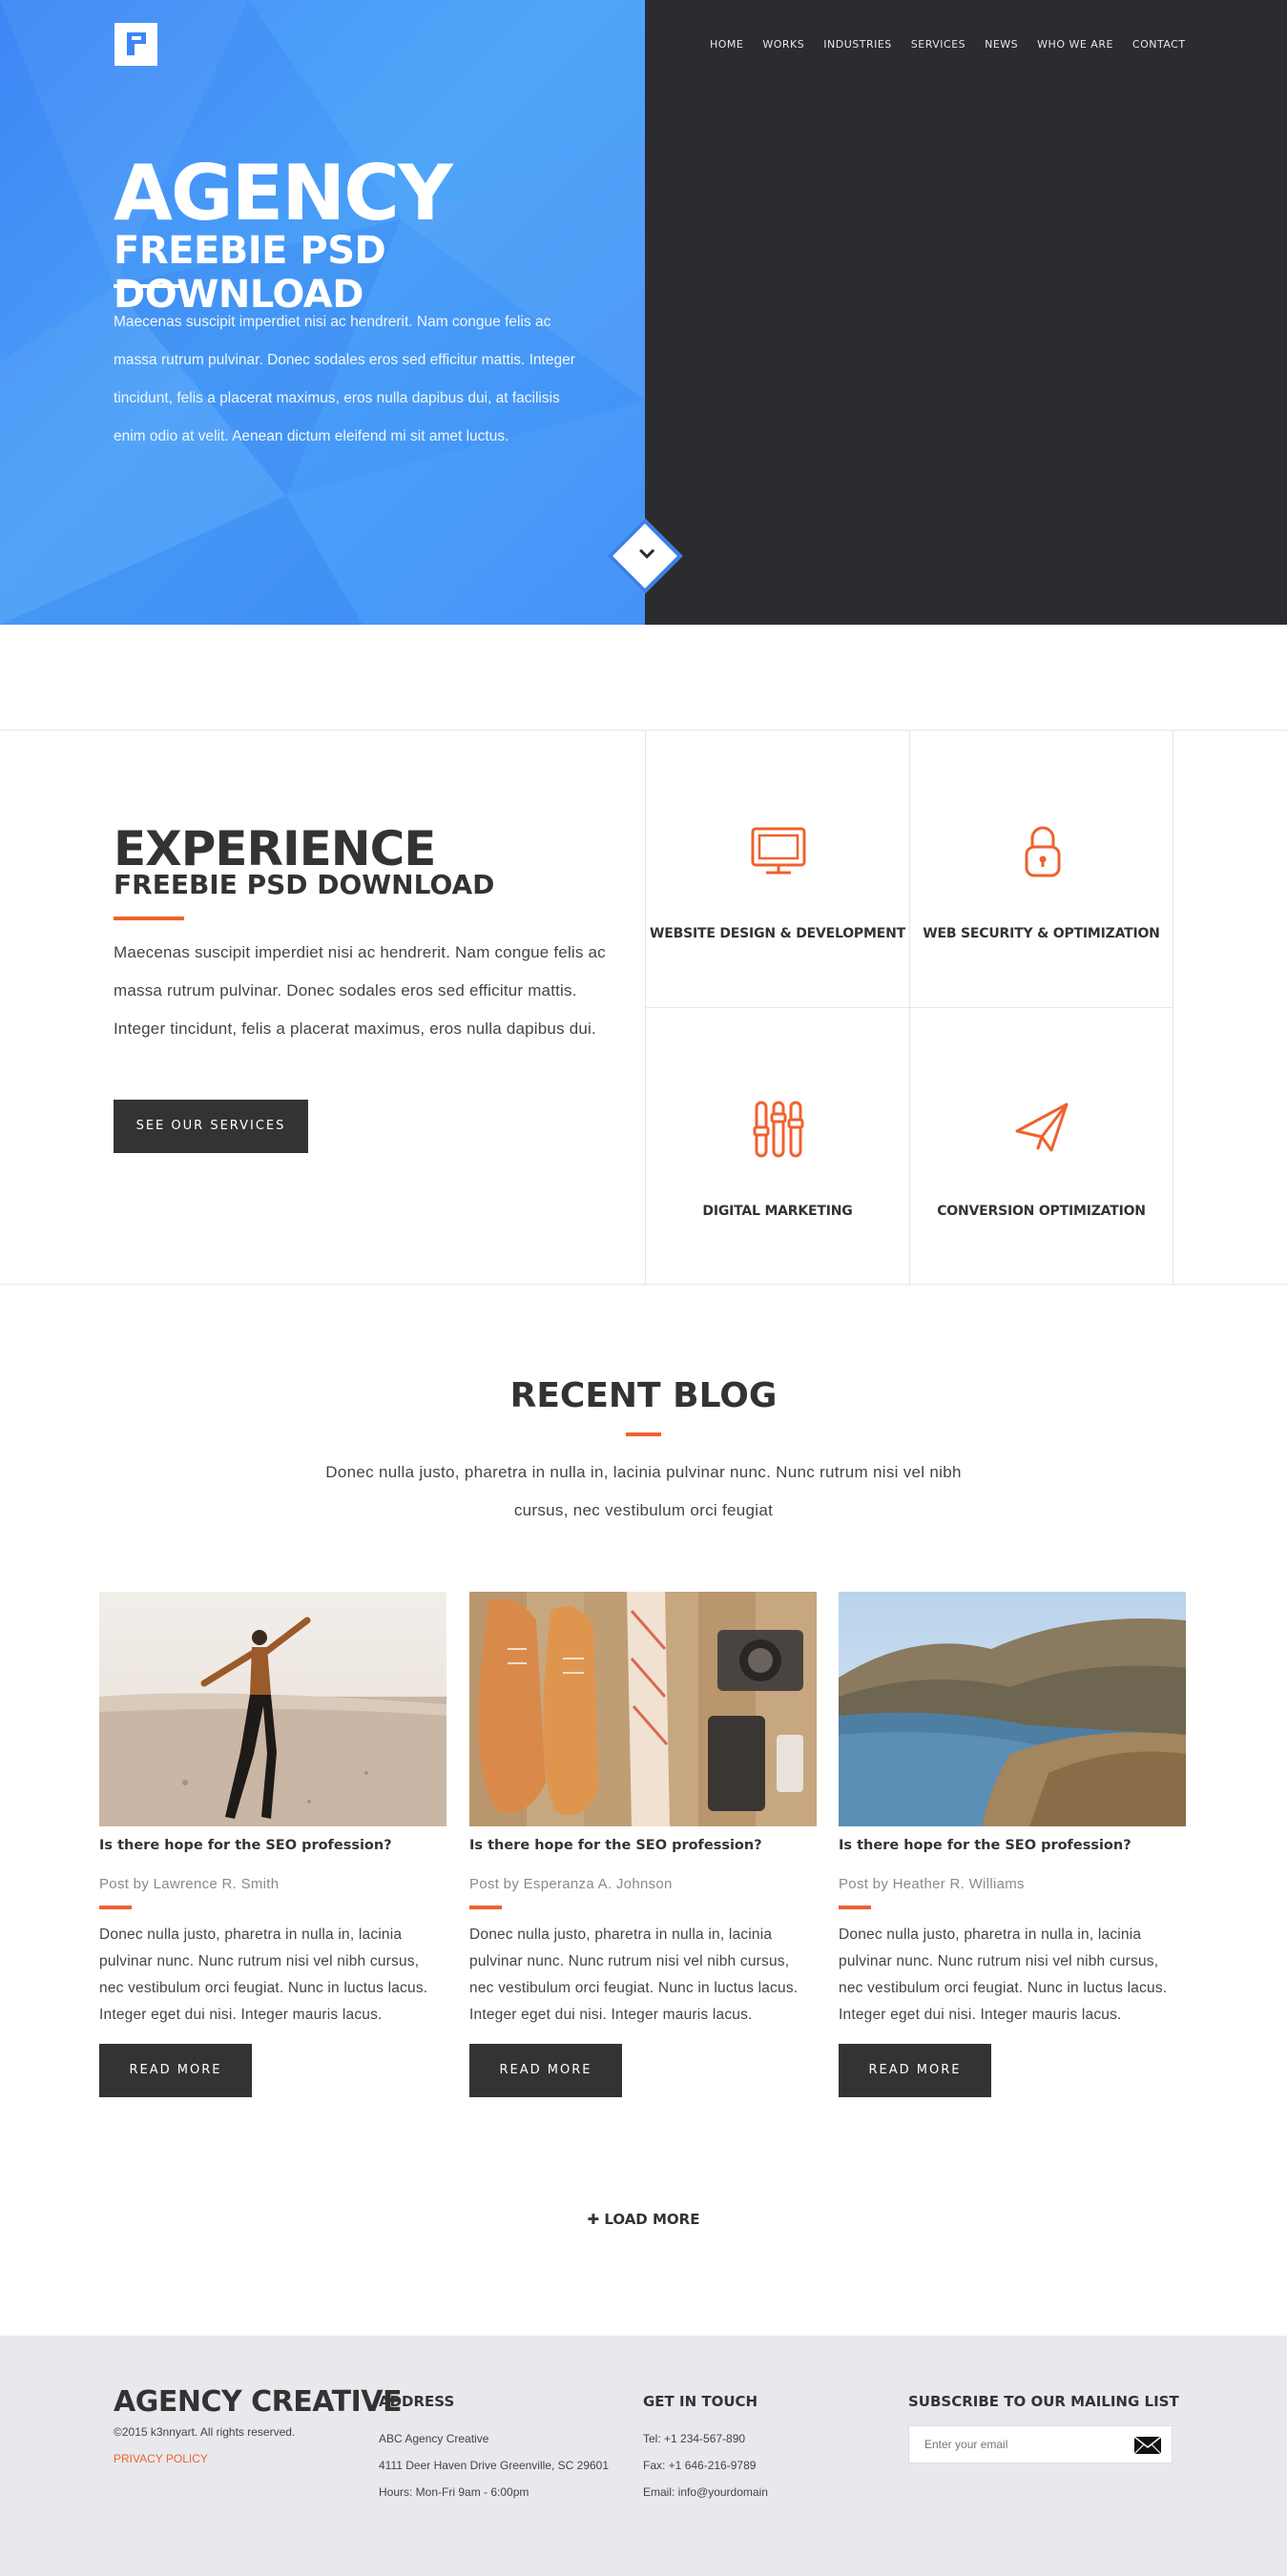 The image size is (1287, 2576). Describe the element at coordinates (1042, 1211) in the screenshot. I see `service-label: CONVERSION OPTIMIZATION` at that location.